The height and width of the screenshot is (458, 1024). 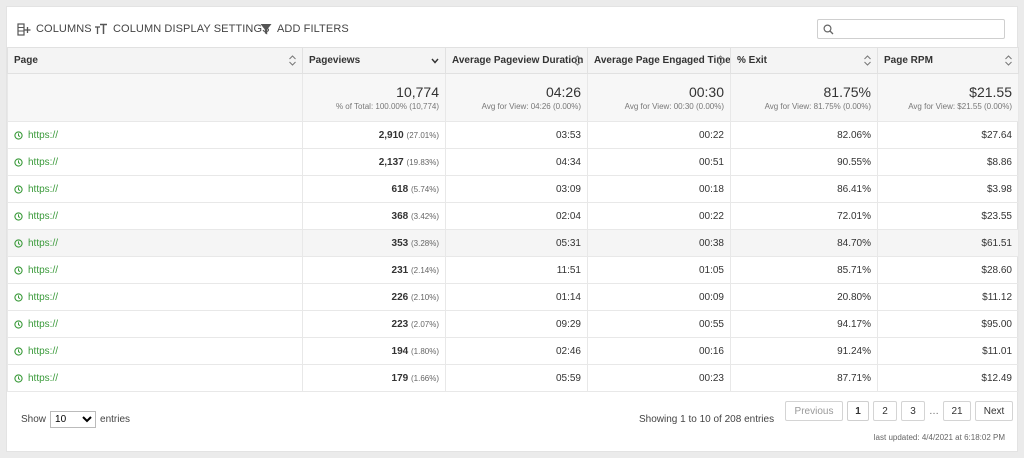 I want to click on exit-cell: 84.70%, so click(x=804, y=243).